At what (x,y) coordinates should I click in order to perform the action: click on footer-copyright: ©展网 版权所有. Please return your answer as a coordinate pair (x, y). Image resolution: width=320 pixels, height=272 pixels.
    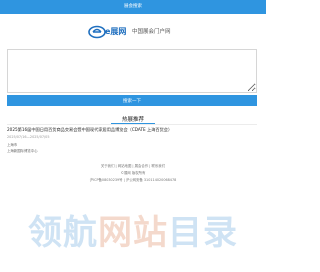
    Looking at the image, I should click on (133, 173).